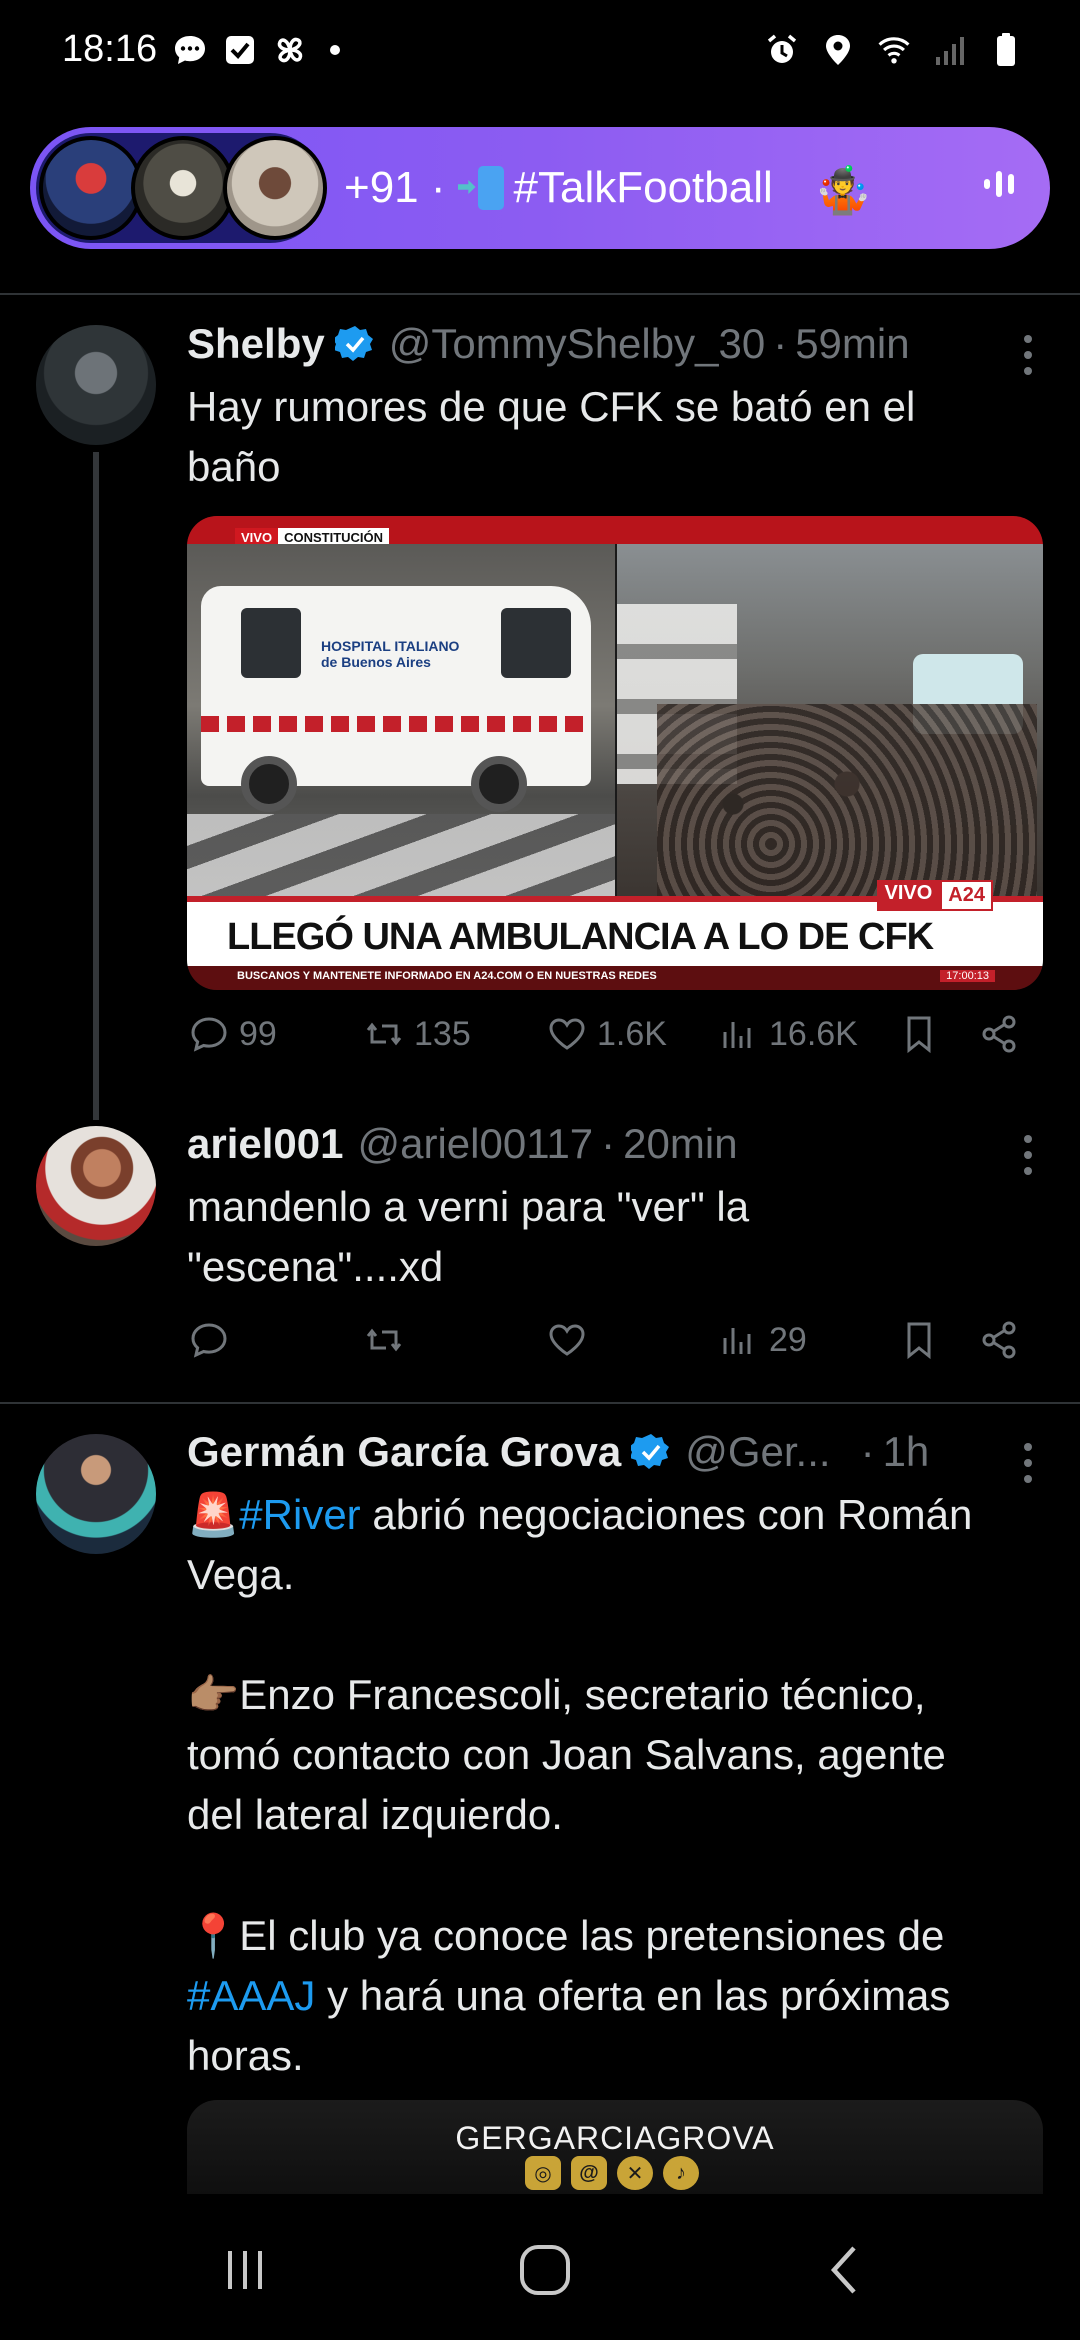 This screenshot has height=2340, width=1080. I want to click on ambulance-logo: HOSPITAL ITALIANO de Buenos Aires, so click(390, 654).